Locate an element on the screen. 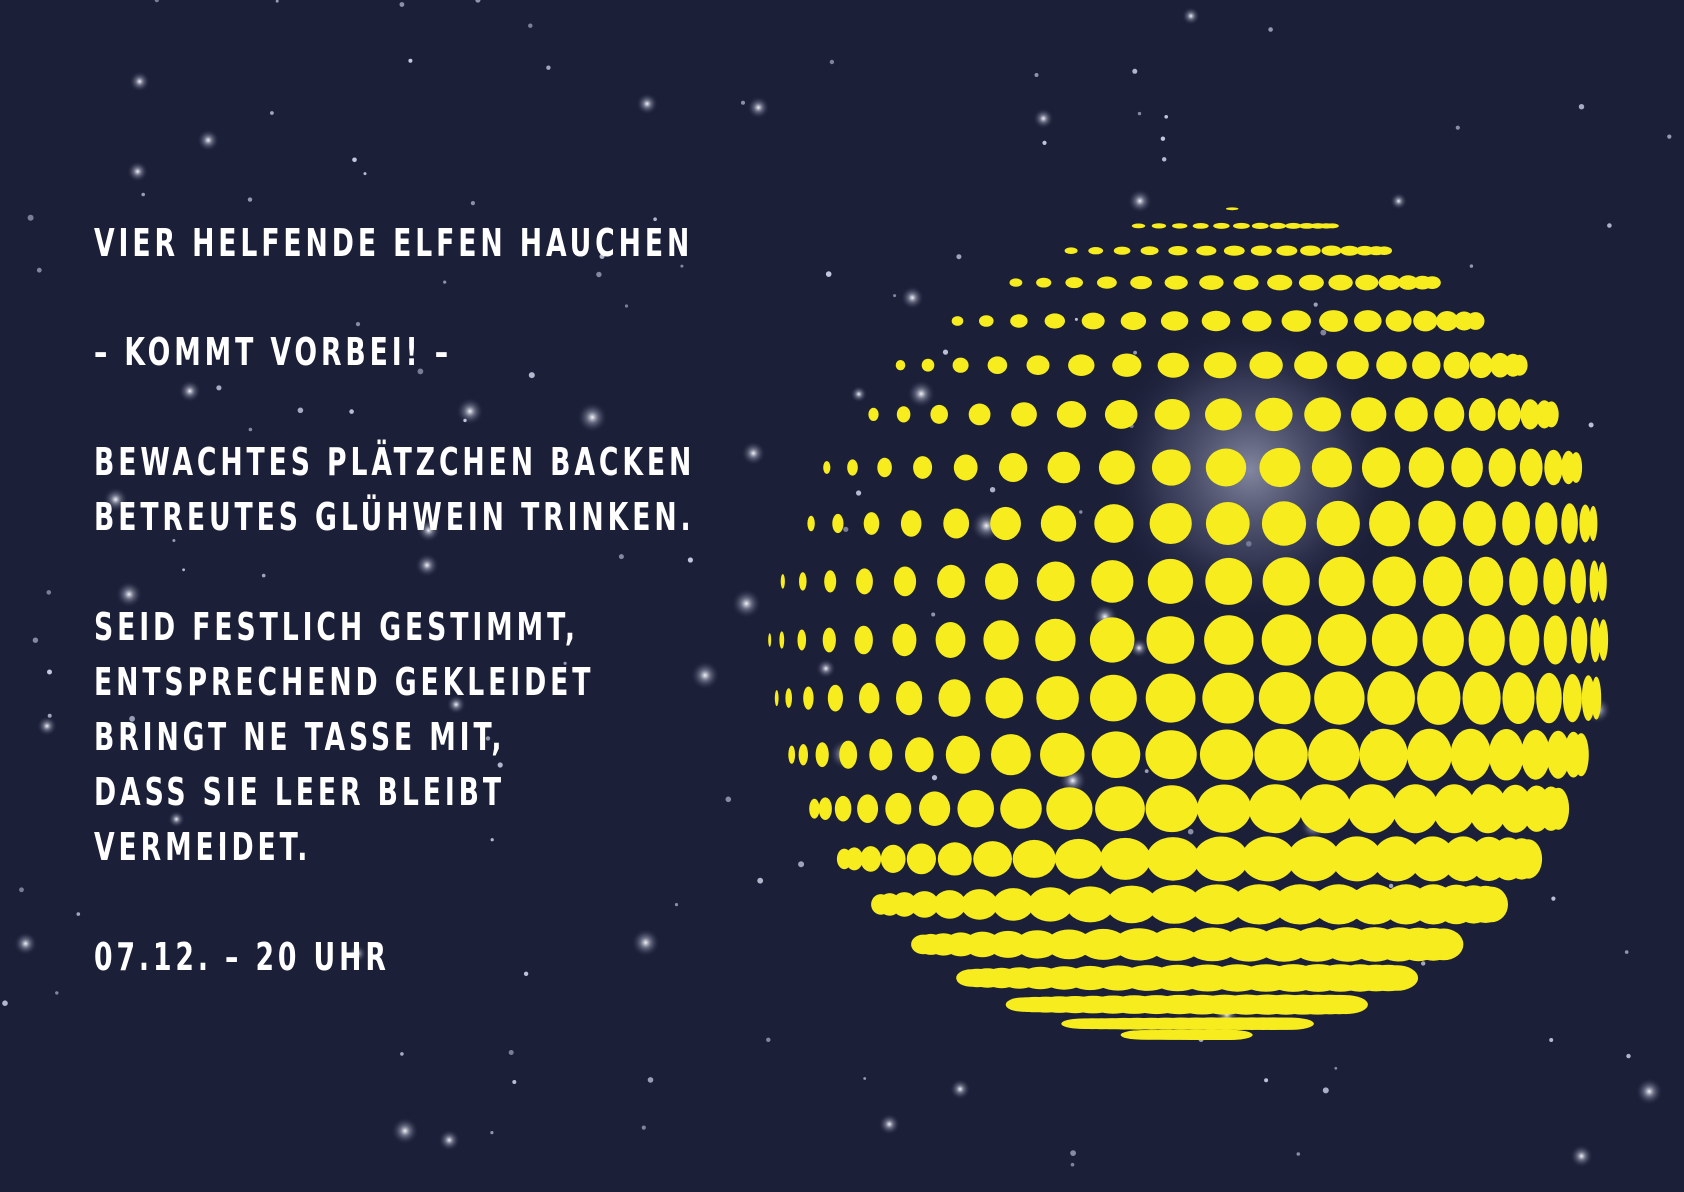 This screenshot has height=1192, width=1684. headline: VIER HELFENDE ELFEN HAUCHEN is located at coordinates (394, 243).